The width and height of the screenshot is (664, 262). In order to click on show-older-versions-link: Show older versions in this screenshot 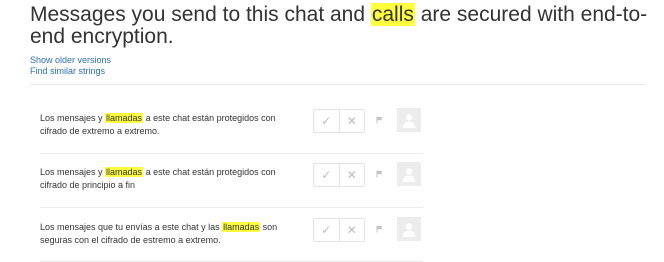, I will do `click(70, 60)`.